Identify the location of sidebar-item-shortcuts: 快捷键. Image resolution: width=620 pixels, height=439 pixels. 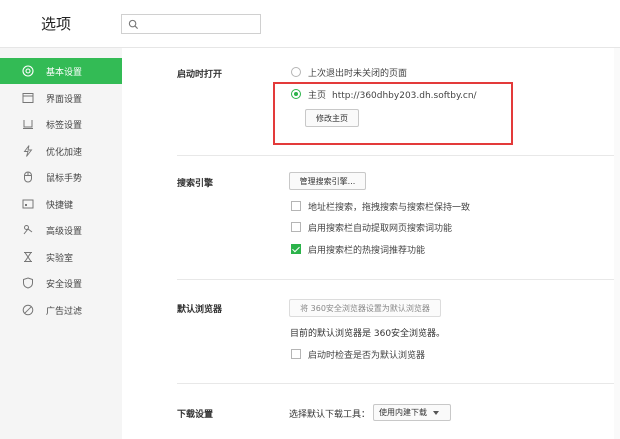
(61, 204).